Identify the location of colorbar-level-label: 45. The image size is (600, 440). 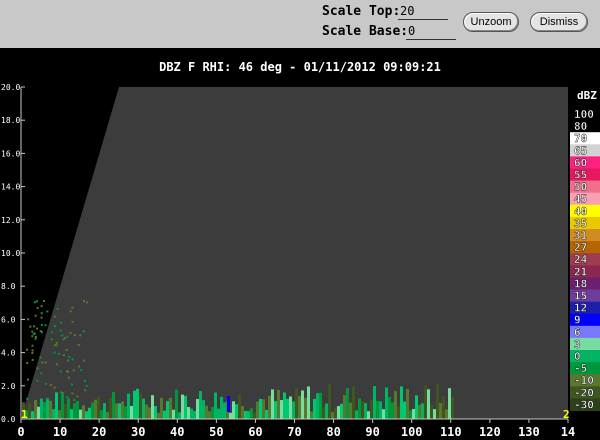
(580, 199).